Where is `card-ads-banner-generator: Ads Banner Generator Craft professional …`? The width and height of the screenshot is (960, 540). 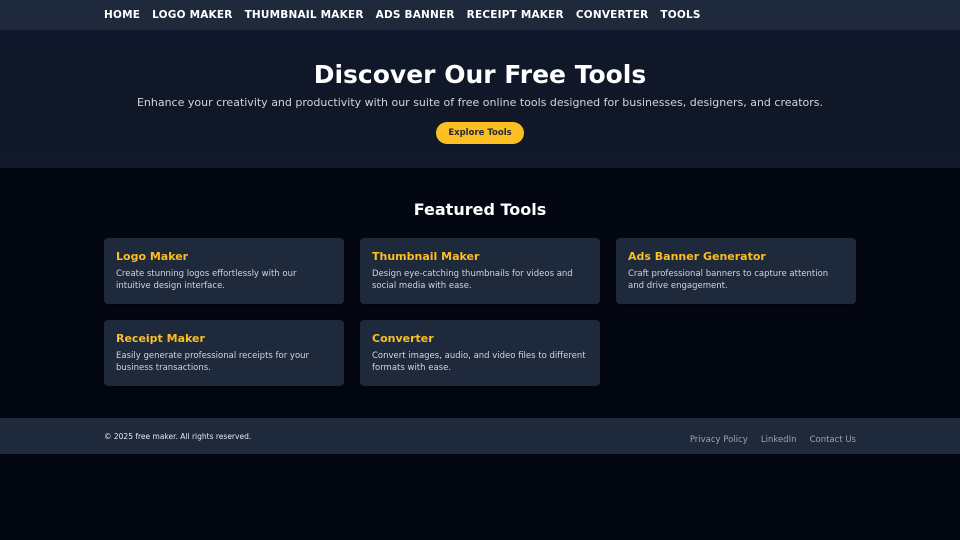 card-ads-banner-generator: Ads Banner Generator Craft professional … is located at coordinates (736, 271).